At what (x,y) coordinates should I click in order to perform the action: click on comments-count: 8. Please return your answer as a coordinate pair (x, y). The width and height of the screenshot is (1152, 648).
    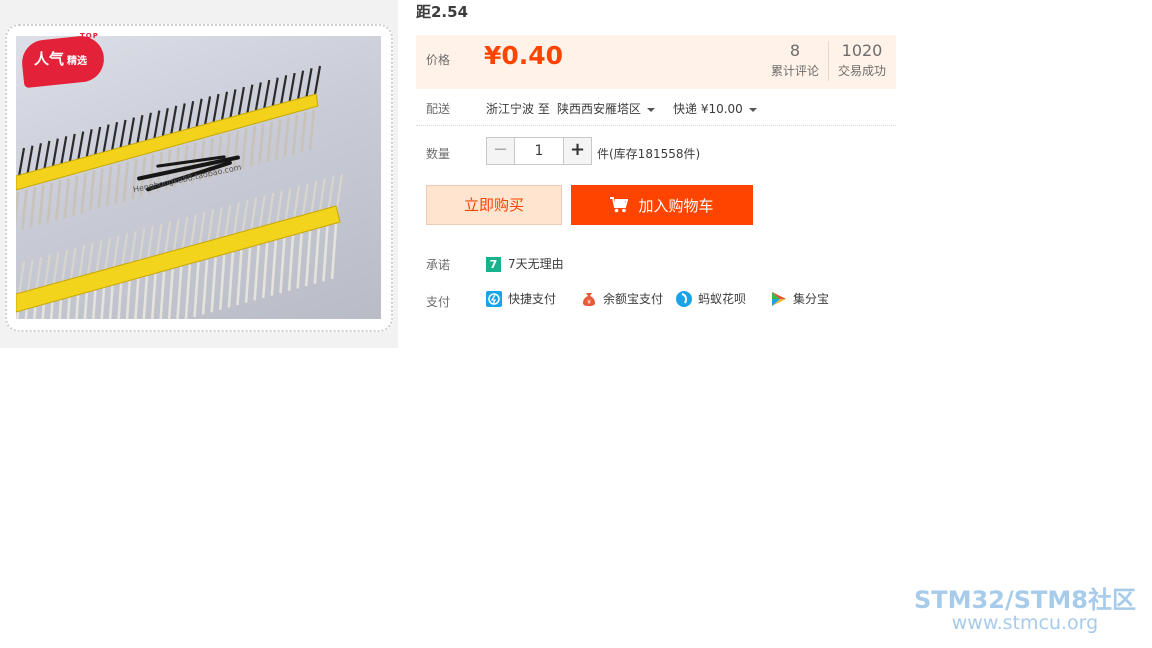
    Looking at the image, I should click on (795, 50).